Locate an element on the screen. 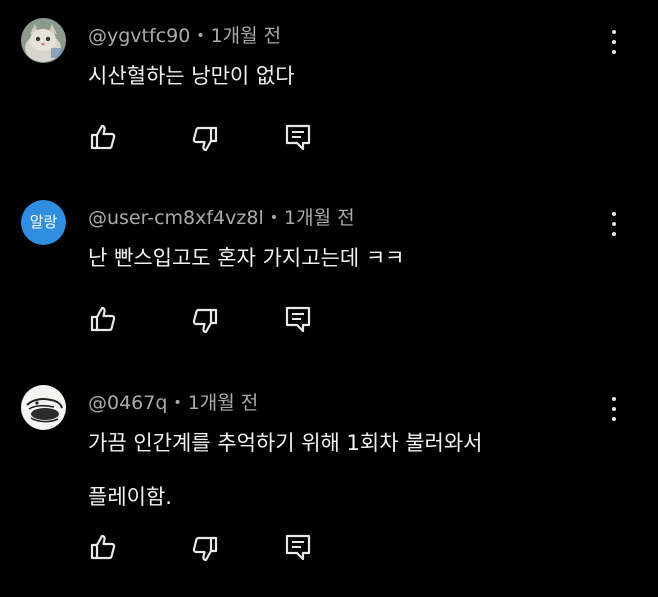 This screenshot has height=597, width=658. comment-meta: @user-cm8xf4vz8l • 1개월 전 is located at coordinates (221, 218).